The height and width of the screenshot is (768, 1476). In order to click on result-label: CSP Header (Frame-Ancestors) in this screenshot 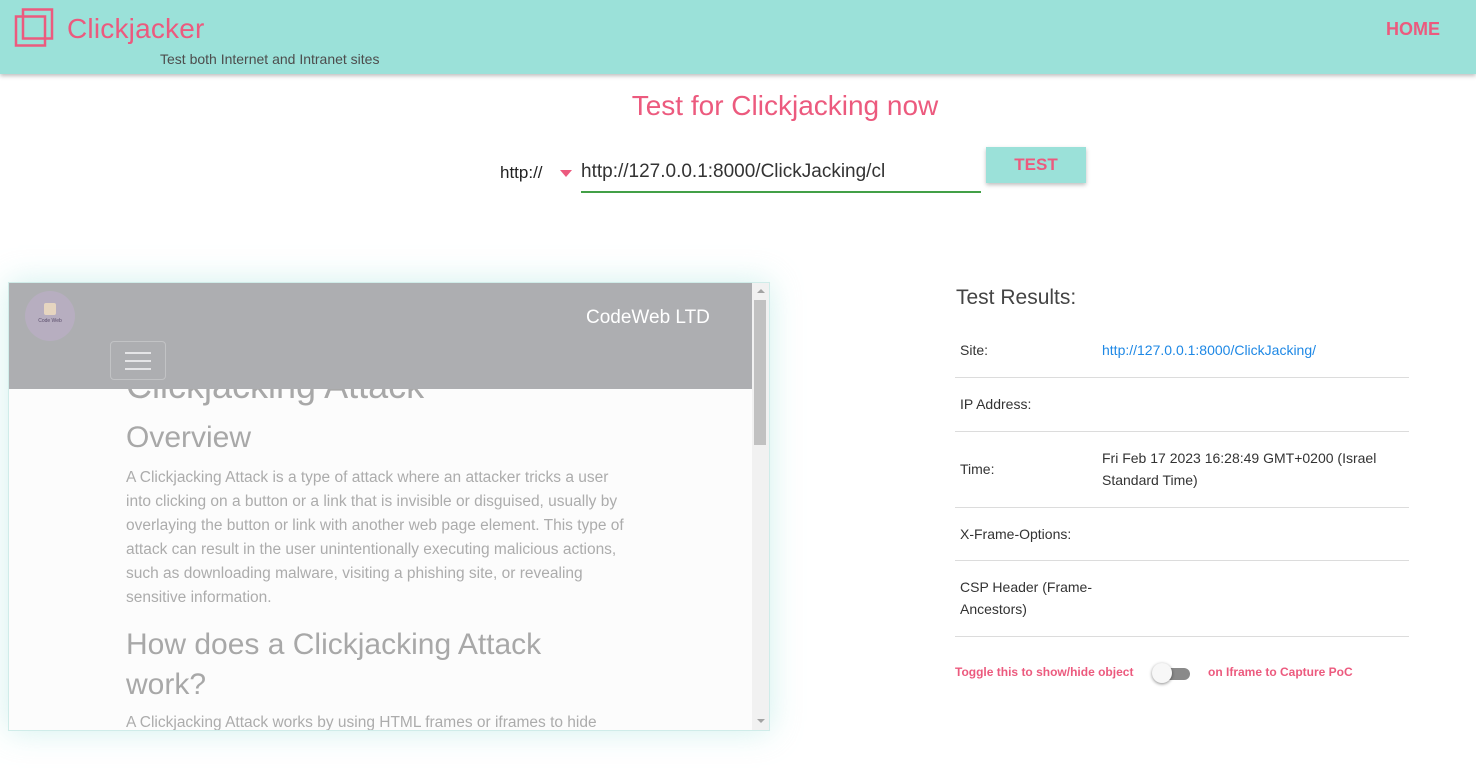, I will do `click(1026, 598)`.